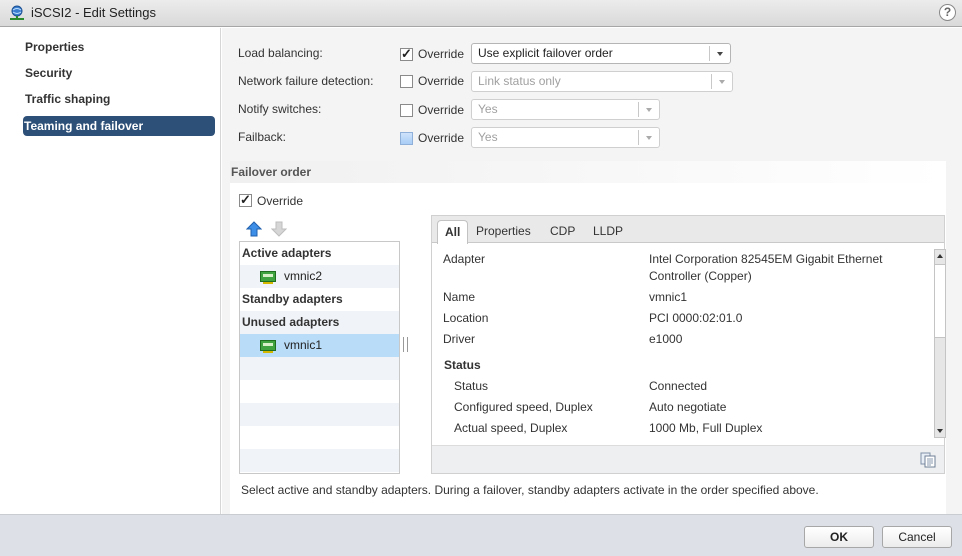 The height and width of the screenshot is (556, 962). I want to click on detail-value-configured-speed: Auto negotiate, so click(688, 407).